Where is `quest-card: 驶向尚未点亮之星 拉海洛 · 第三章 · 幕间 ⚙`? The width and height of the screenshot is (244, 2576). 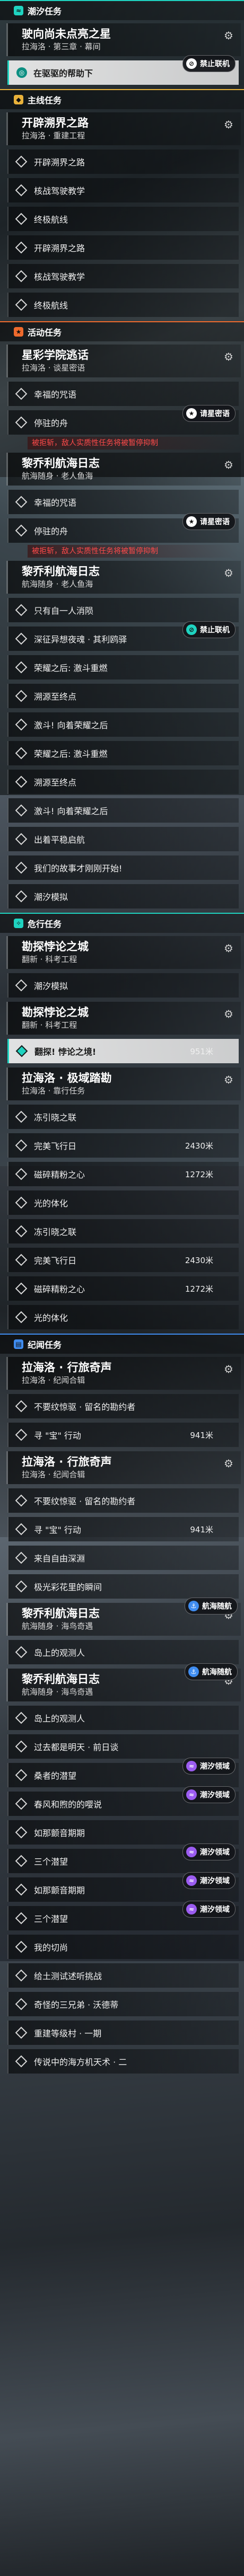
quest-card: 驶向尚未点亮之星 拉海洛 · 第三章 · 幕间 ⚙ is located at coordinates (124, 39).